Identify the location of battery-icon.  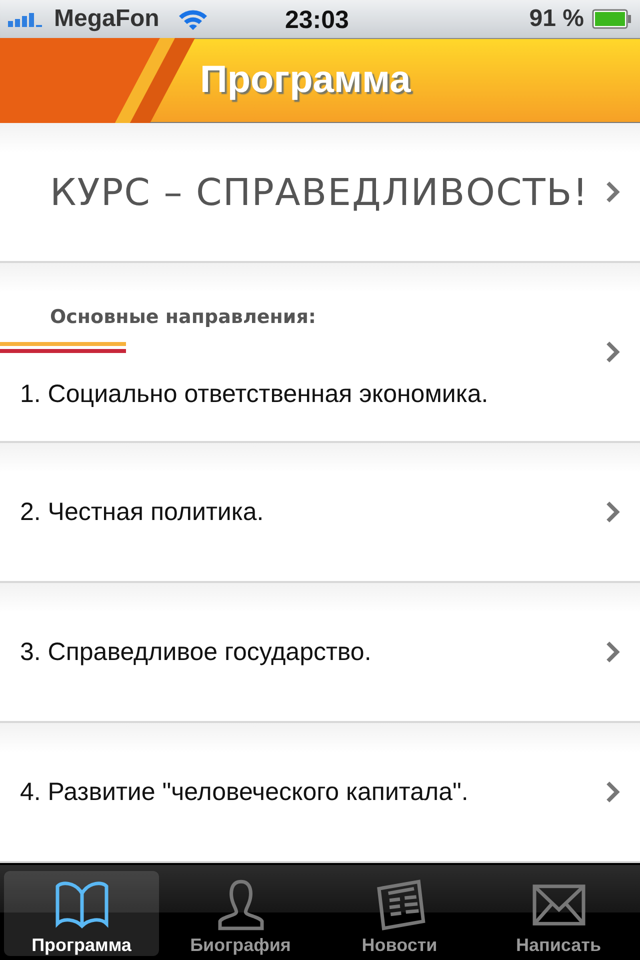
(612, 19).